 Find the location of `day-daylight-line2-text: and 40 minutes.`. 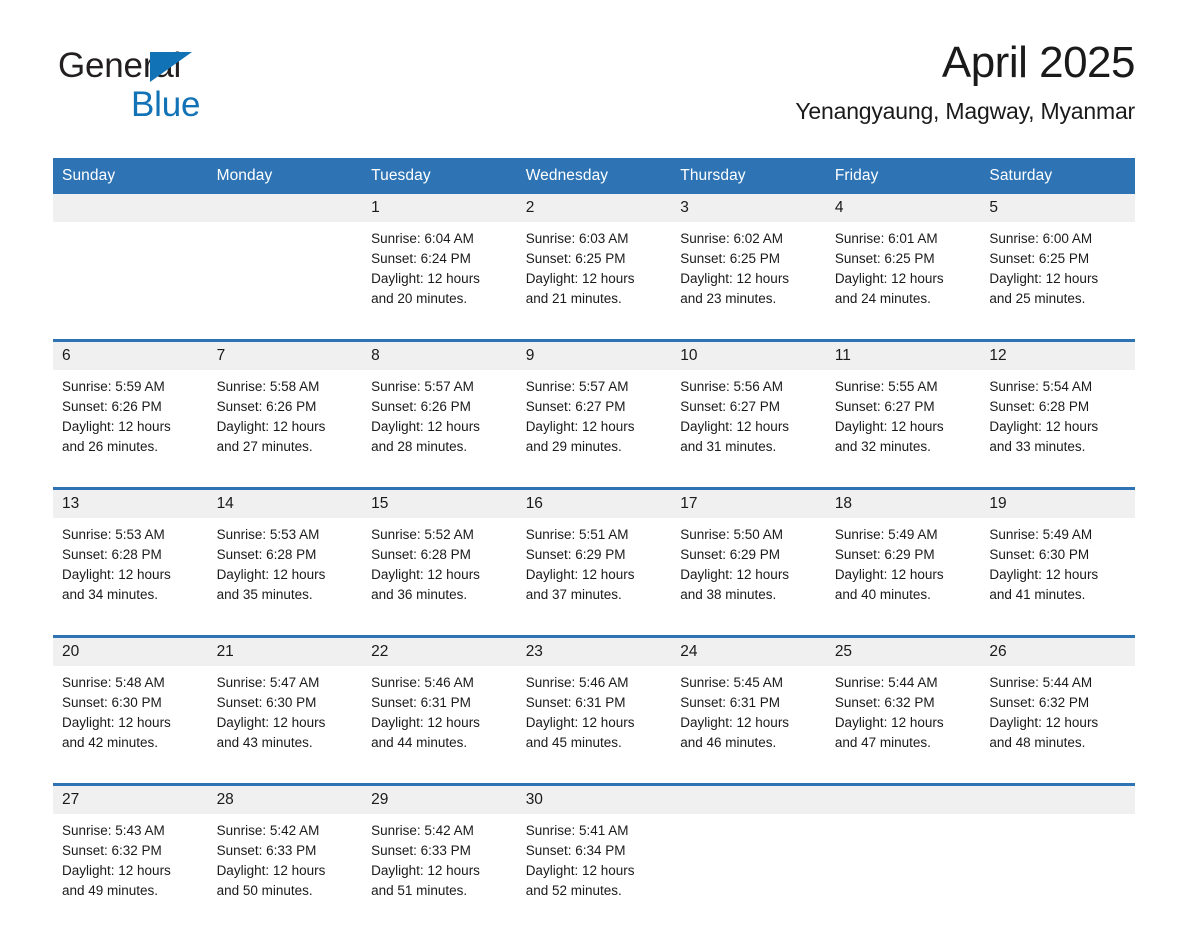

day-daylight-line2-text: and 40 minutes. is located at coordinates (882, 594).